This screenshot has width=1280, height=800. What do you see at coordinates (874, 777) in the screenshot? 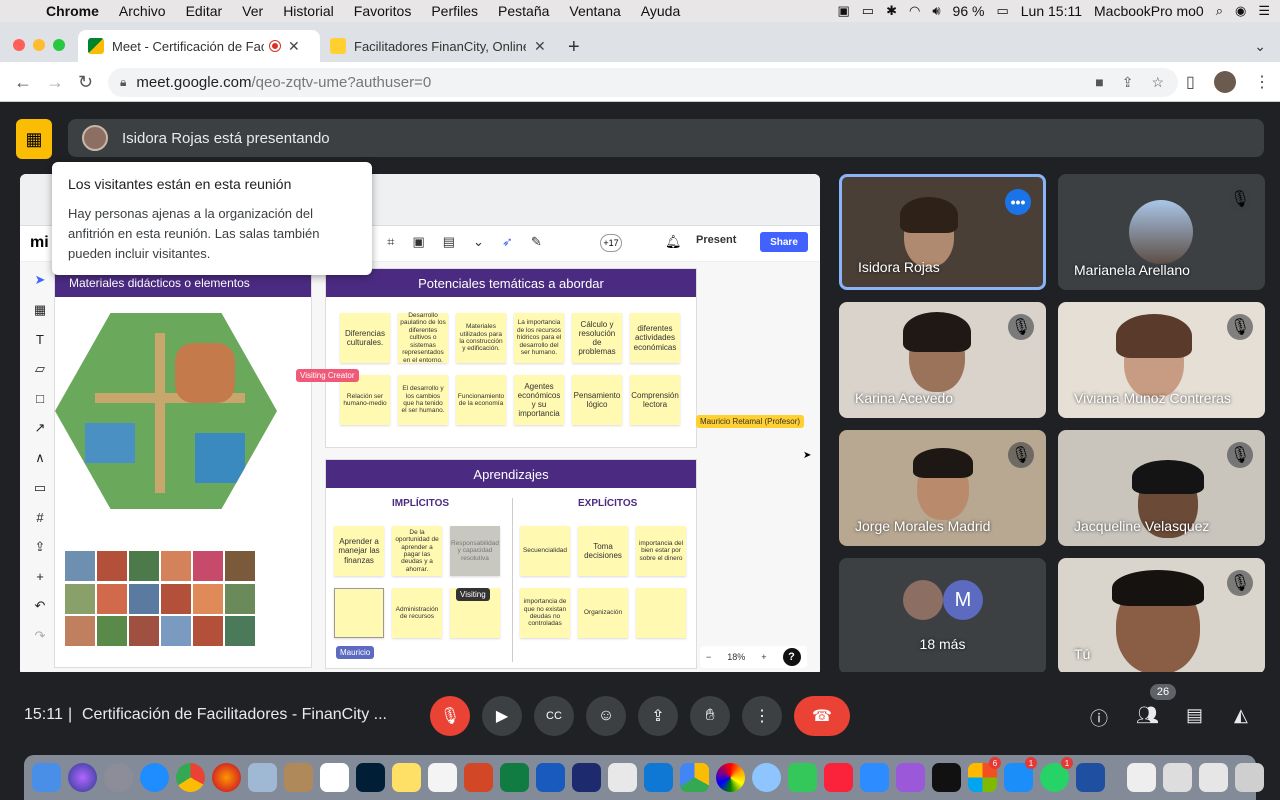
I see `zoom-app-icon` at bounding box center [874, 777].